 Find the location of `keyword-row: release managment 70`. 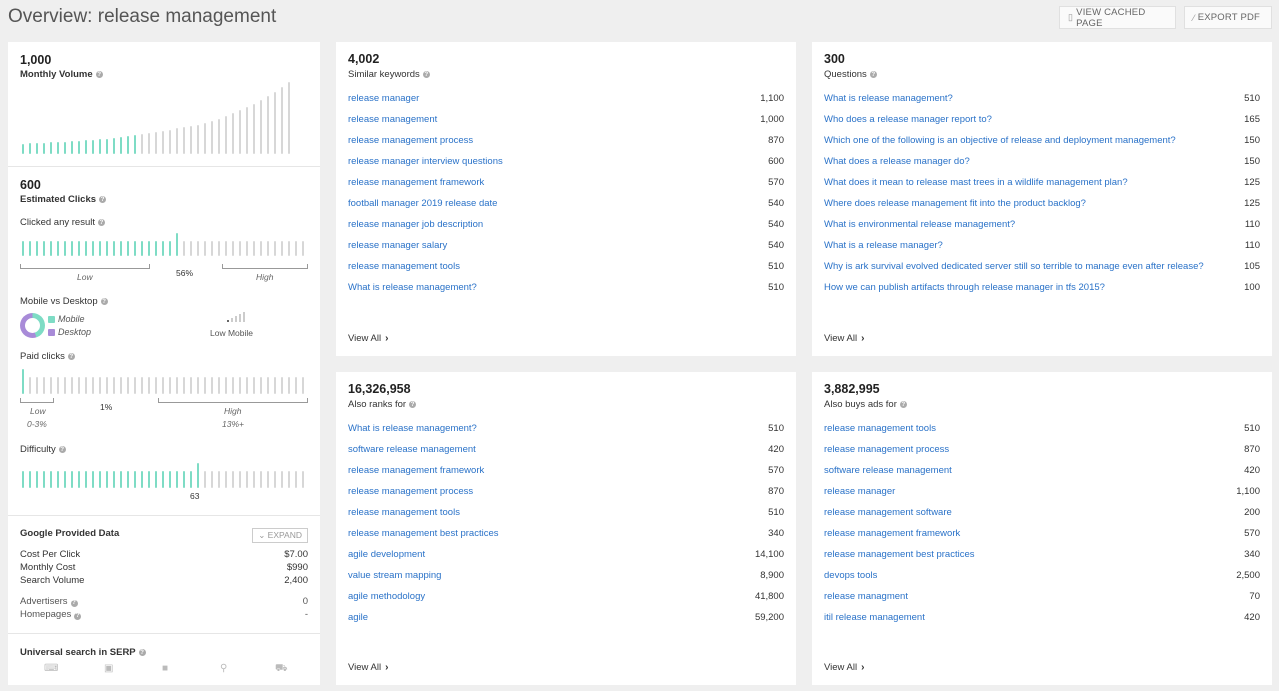

keyword-row: release managment 70 is located at coordinates (1042, 596).